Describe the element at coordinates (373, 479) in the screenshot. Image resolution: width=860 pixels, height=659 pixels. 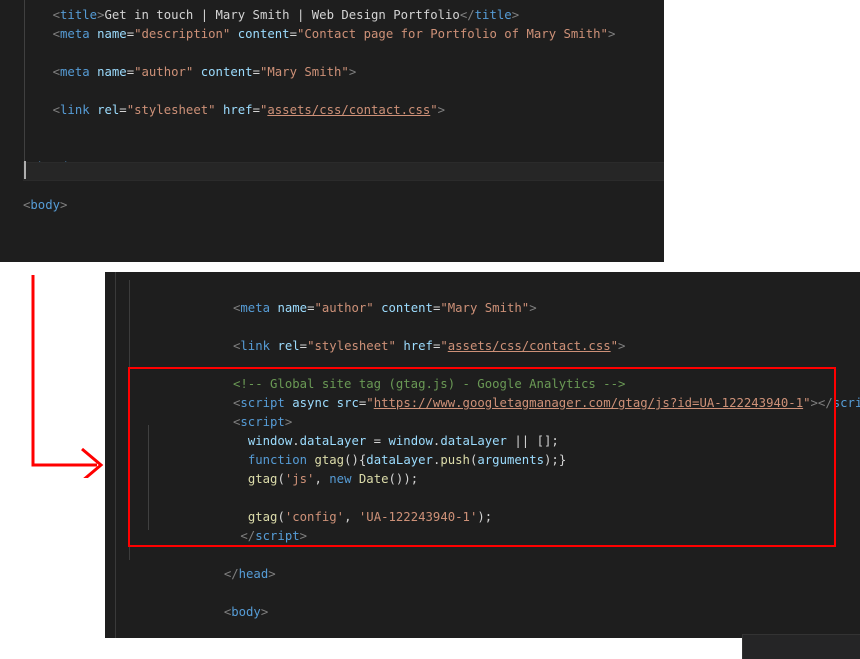
I see `code-token: Date` at that location.